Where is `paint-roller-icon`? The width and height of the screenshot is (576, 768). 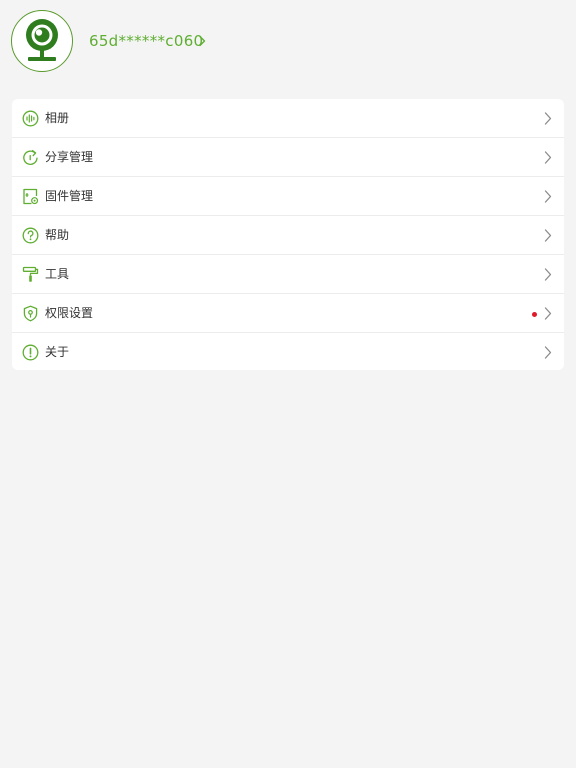
paint-roller-icon is located at coordinates (30, 274).